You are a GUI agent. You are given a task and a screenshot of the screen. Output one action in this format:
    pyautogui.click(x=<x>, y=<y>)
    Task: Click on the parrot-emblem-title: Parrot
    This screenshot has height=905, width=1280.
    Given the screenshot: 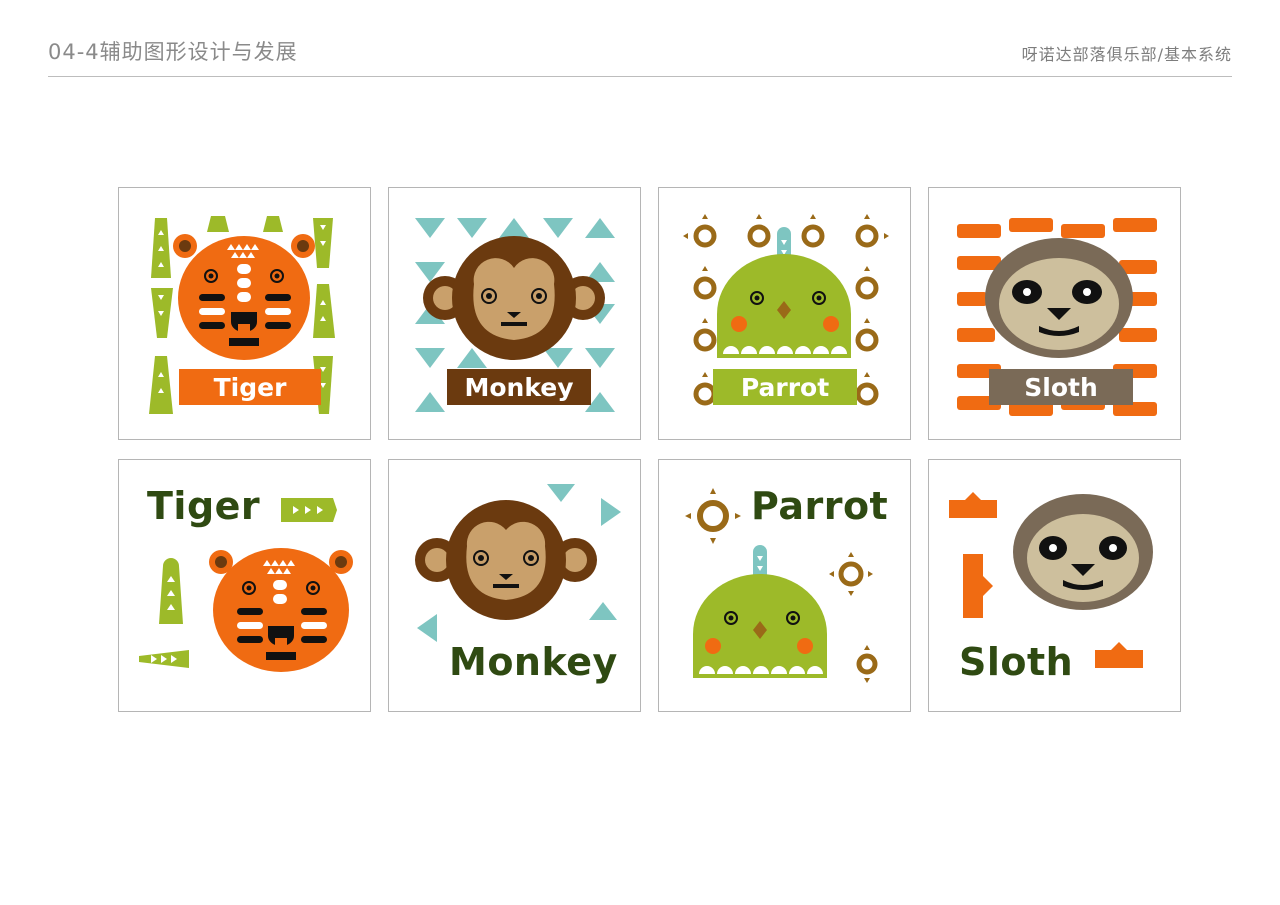 What is the action you would take?
    pyautogui.click(x=820, y=506)
    